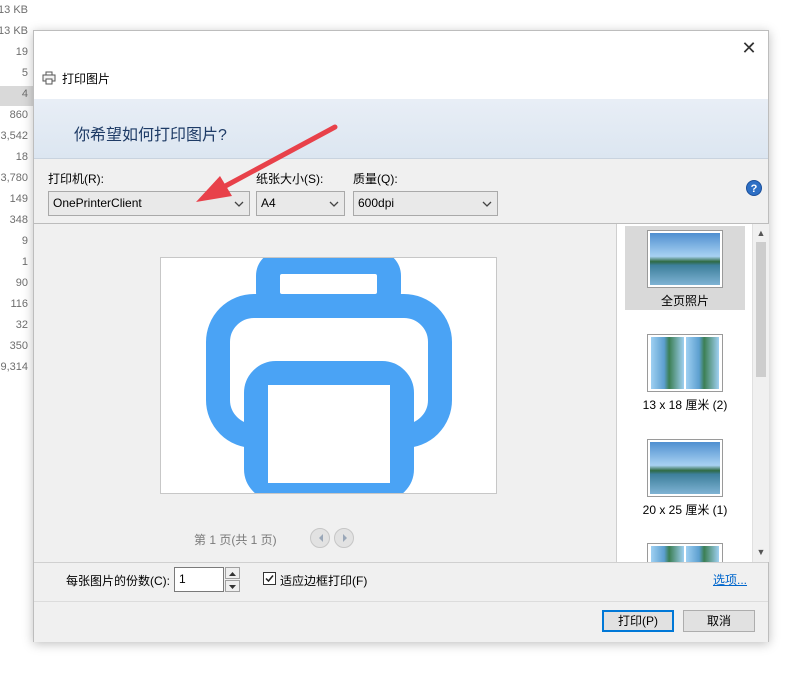 This screenshot has height=680, width=800. What do you see at coordinates (376, 203) in the screenshot?
I see `quality-select-value: 600dpi` at bounding box center [376, 203].